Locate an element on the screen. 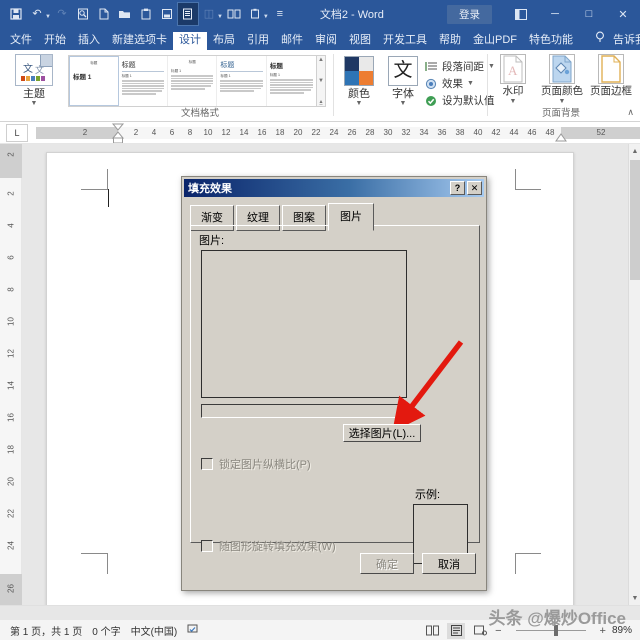 Image resolution: width=640 pixels, height=640 pixels. scrollbar-thumb is located at coordinates (635, 220).